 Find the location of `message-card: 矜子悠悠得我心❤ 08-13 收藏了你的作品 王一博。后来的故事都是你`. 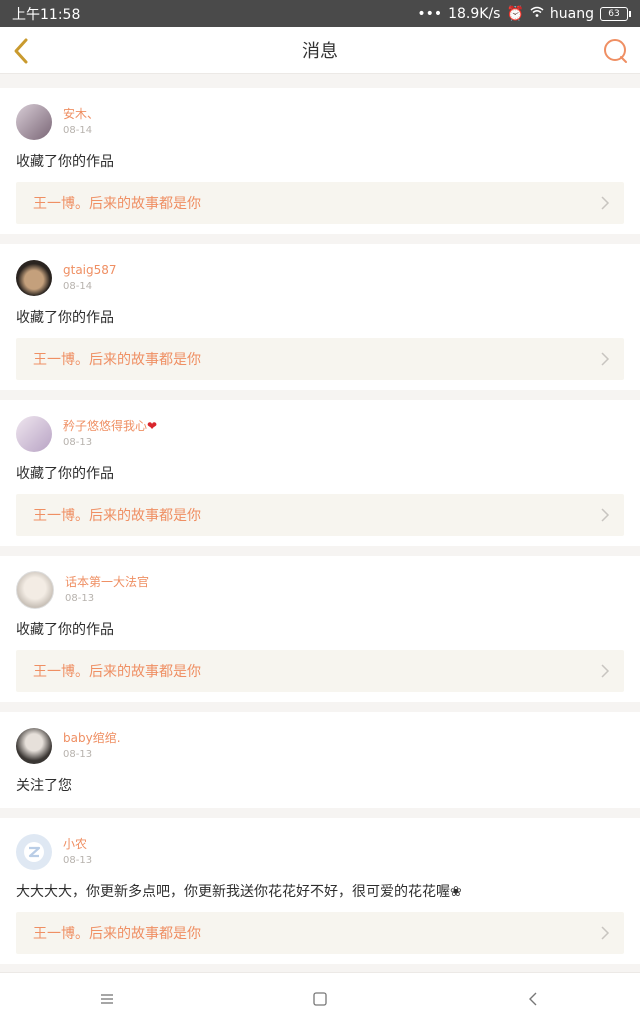

message-card: 矜子悠悠得我心❤ 08-13 收藏了你的作品 王一博。后来的故事都是你 is located at coordinates (320, 473).